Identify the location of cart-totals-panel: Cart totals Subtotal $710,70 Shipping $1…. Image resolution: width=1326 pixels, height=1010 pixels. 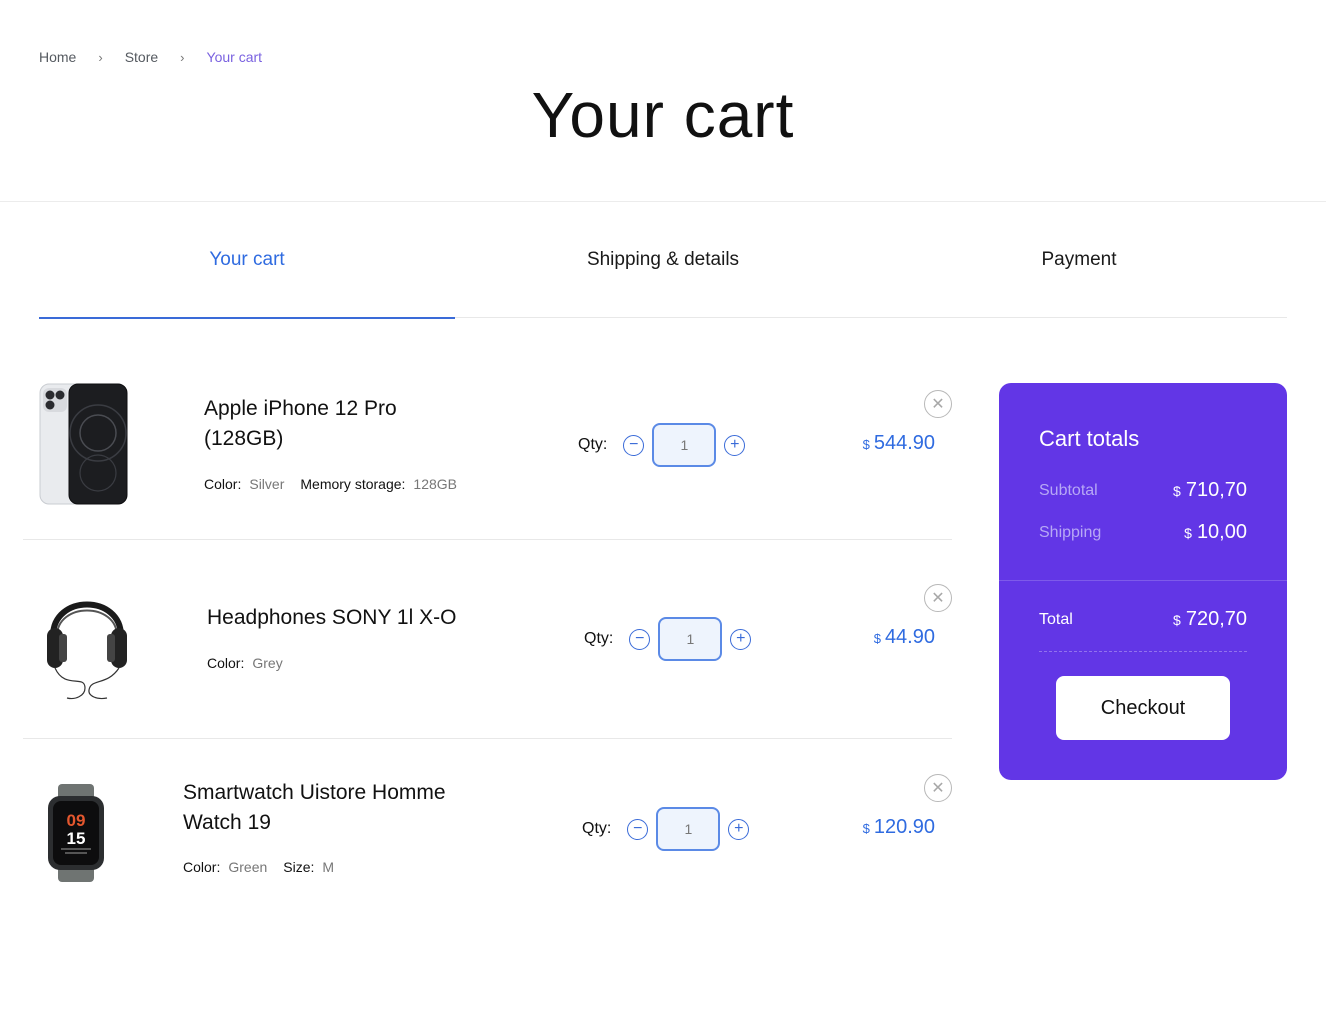
(1143, 581).